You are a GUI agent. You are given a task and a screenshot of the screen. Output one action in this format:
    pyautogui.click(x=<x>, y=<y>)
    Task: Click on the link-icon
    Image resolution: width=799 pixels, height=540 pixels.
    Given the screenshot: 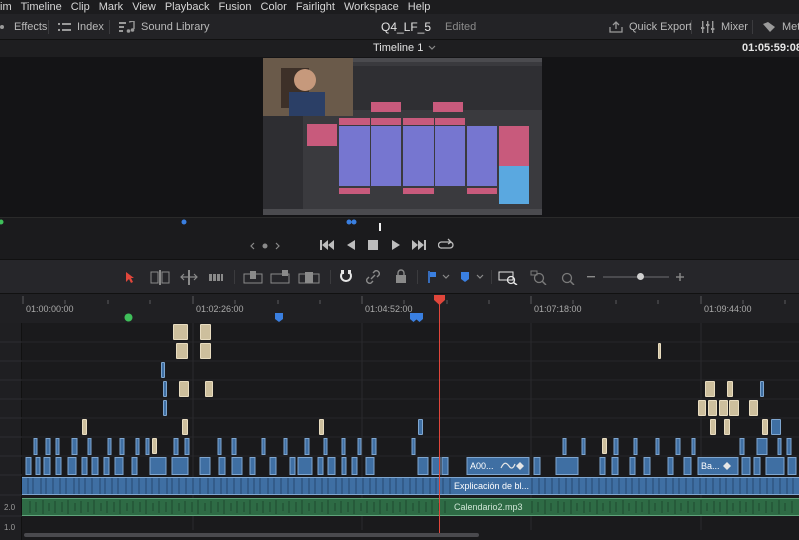 What is the action you would take?
    pyautogui.click(x=373, y=277)
    